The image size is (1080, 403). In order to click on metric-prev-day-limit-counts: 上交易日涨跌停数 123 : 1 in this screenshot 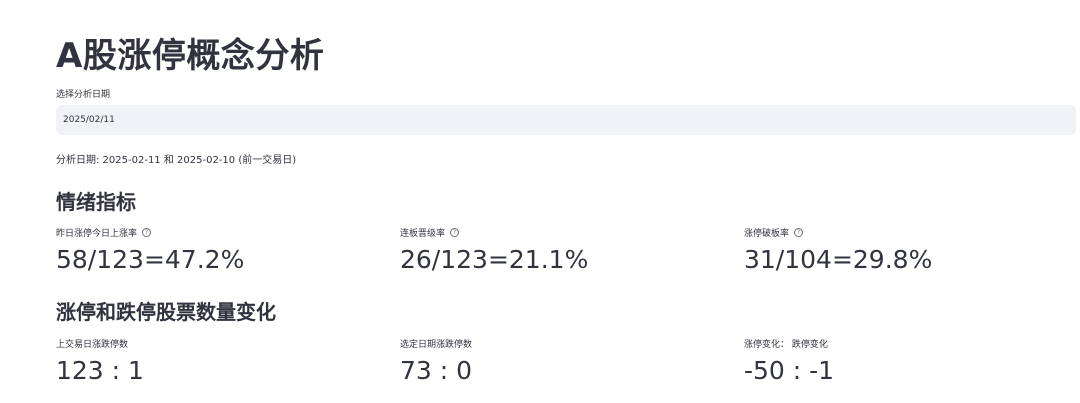, I will do `click(216, 361)`.